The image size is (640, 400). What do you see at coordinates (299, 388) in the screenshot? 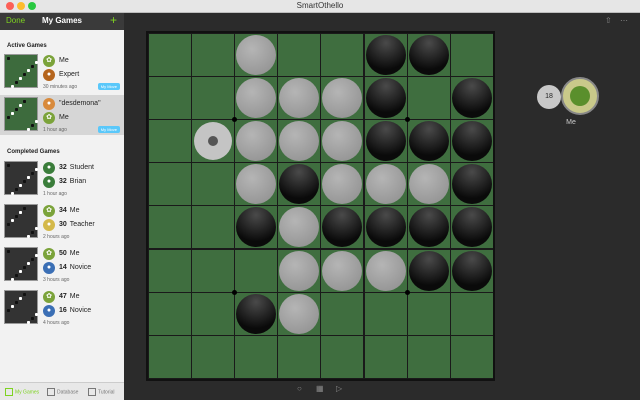
I see `hint-bulb-icon: ○` at bounding box center [299, 388].